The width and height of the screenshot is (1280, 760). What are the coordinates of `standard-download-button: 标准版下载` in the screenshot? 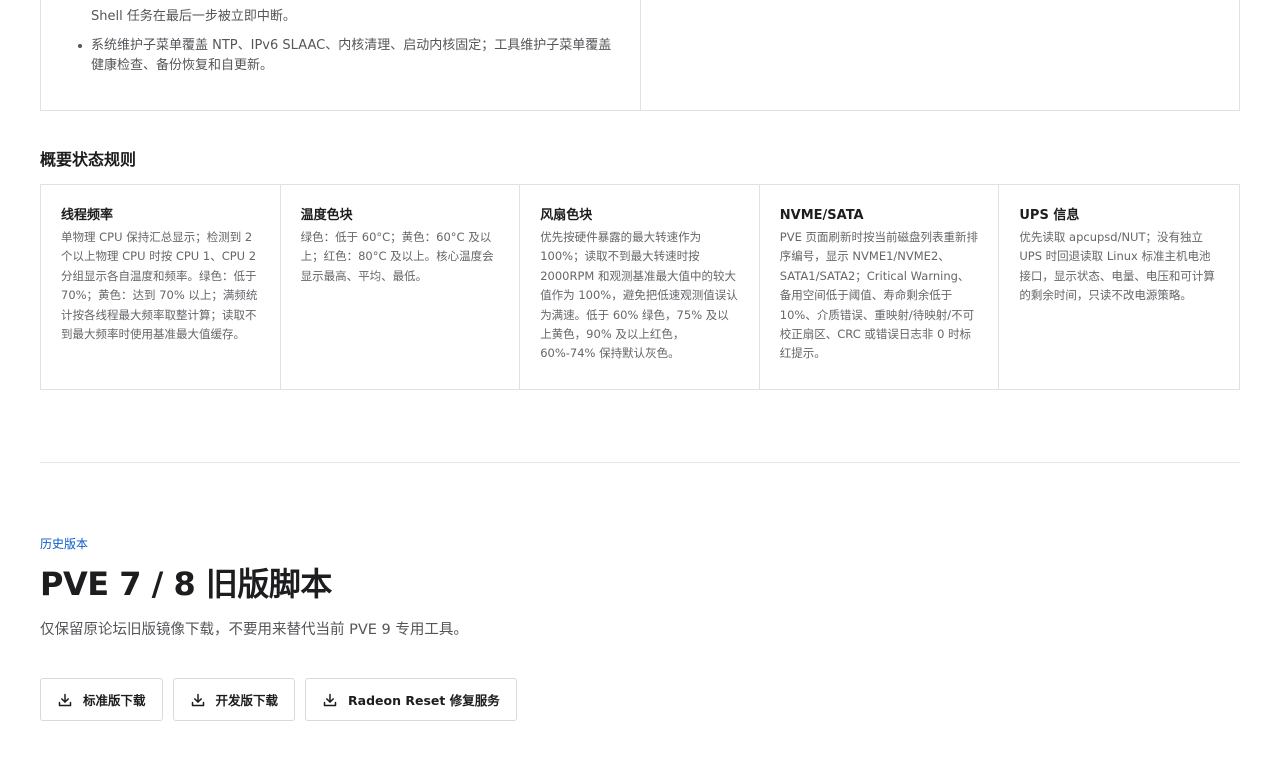 It's located at (101, 699).